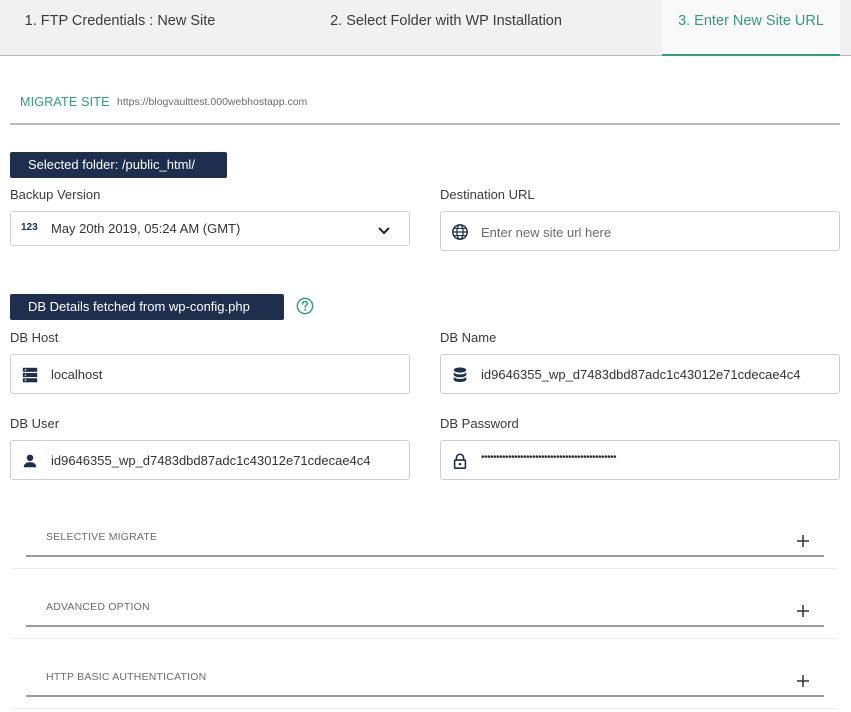  Describe the element at coordinates (460, 461) in the screenshot. I see `lock-icon` at that location.